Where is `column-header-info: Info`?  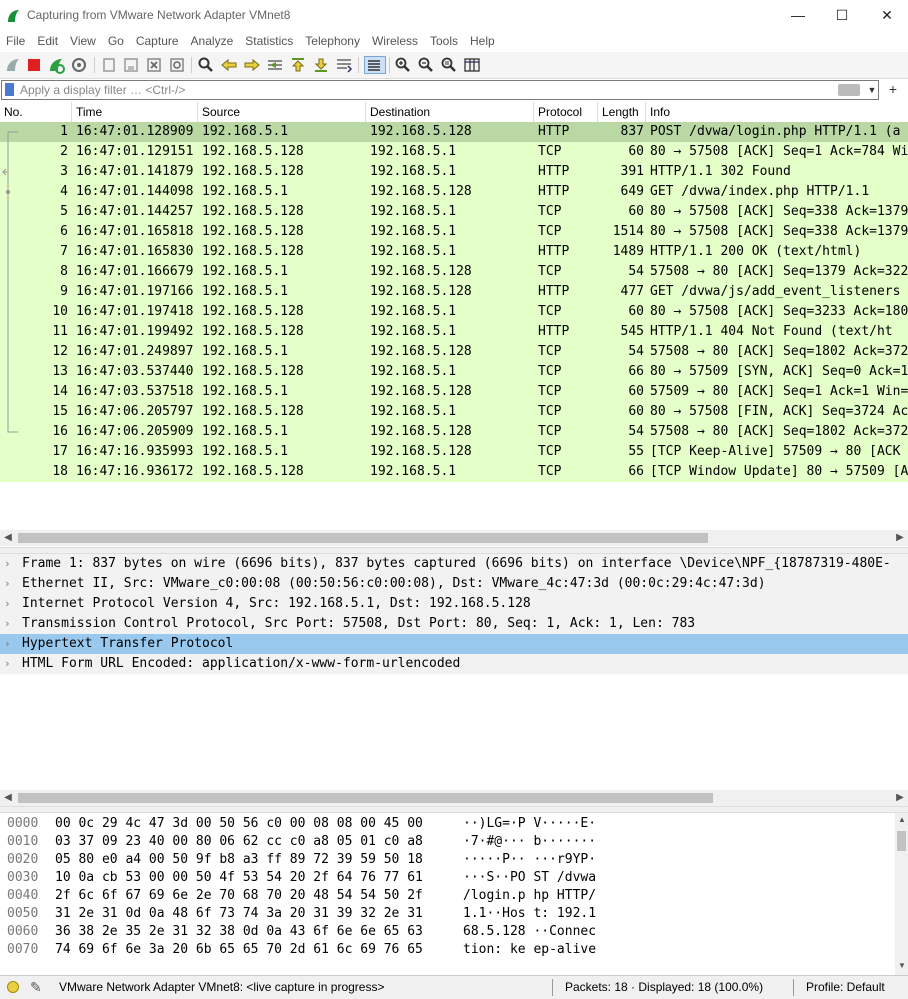 column-header-info: Info is located at coordinates (777, 112).